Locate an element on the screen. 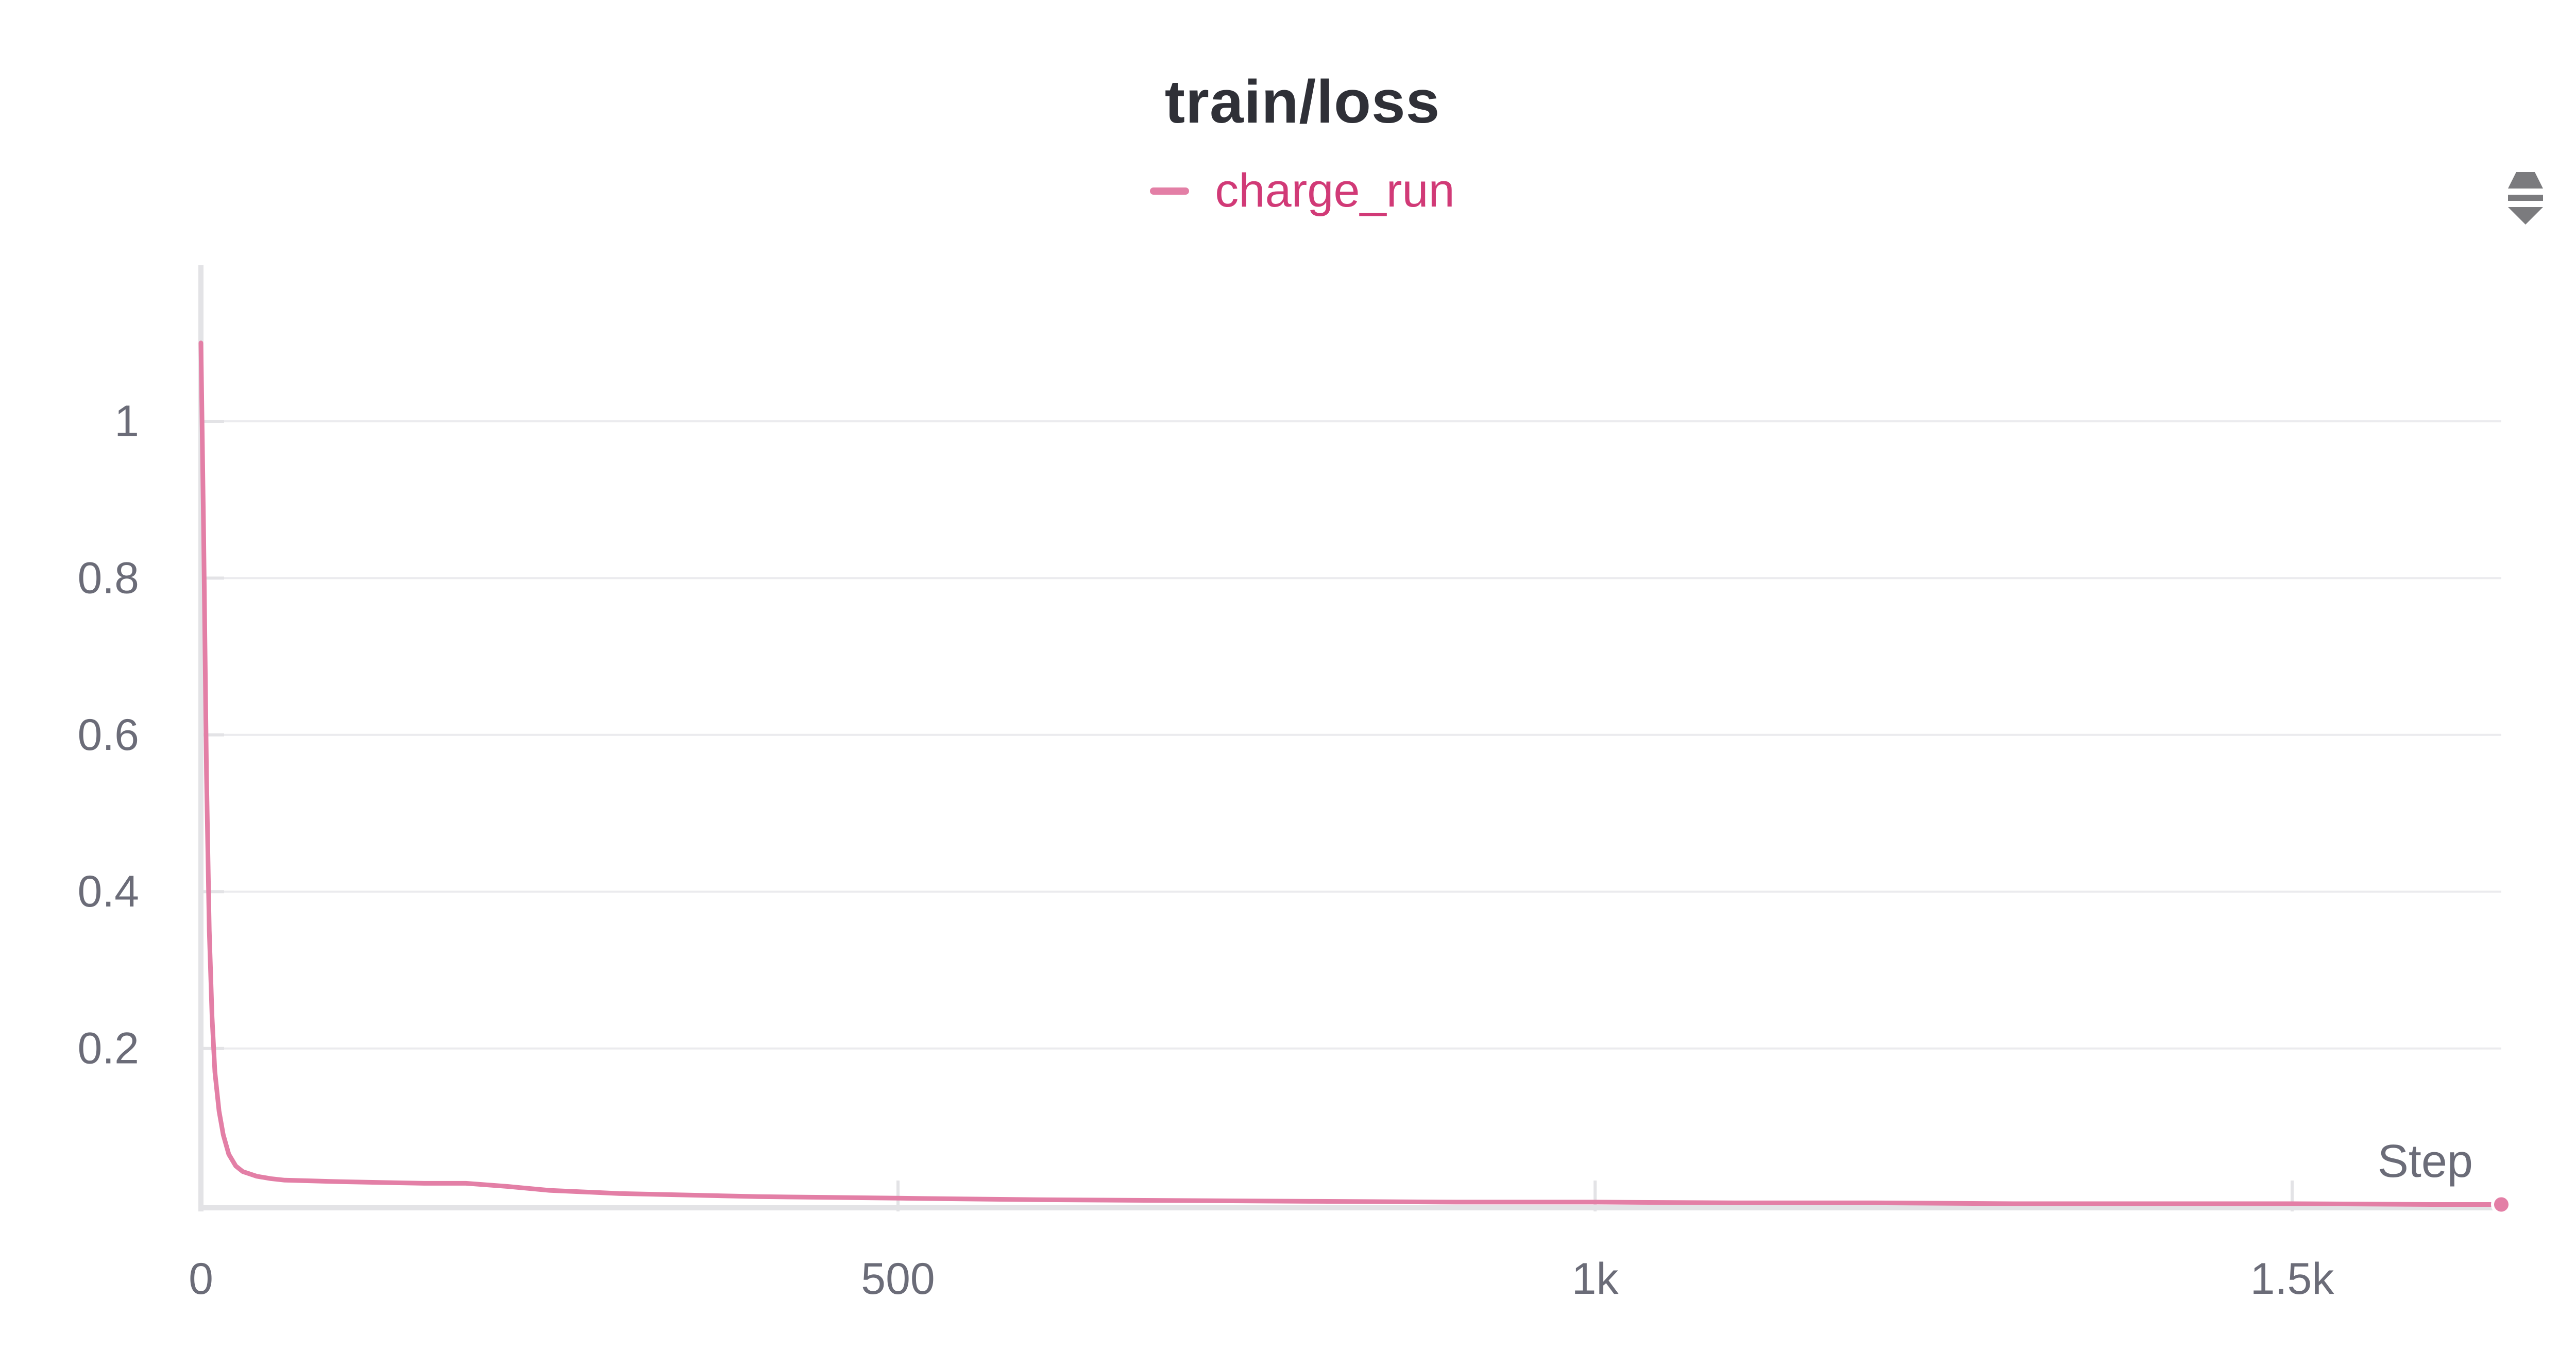 The height and width of the screenshot is (1368, 2576). x-tick-label: 1k is located at coordinates (1595, 1279).